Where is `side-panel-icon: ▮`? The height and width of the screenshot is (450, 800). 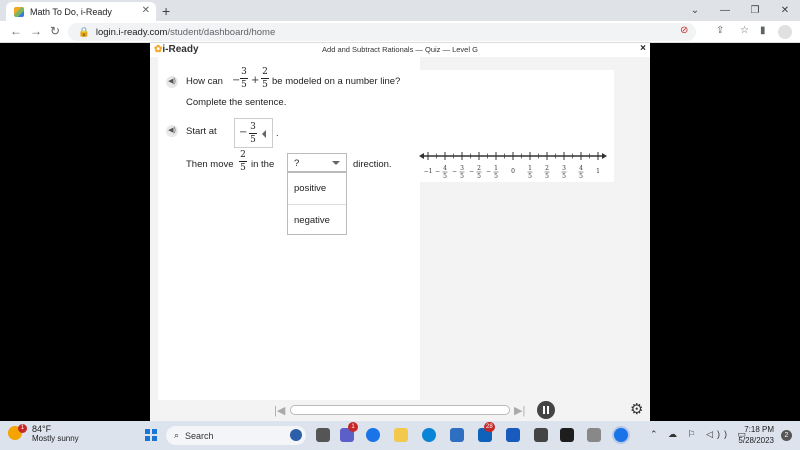 side-panel-icon: ▮ is located at coordinates (763, 30).